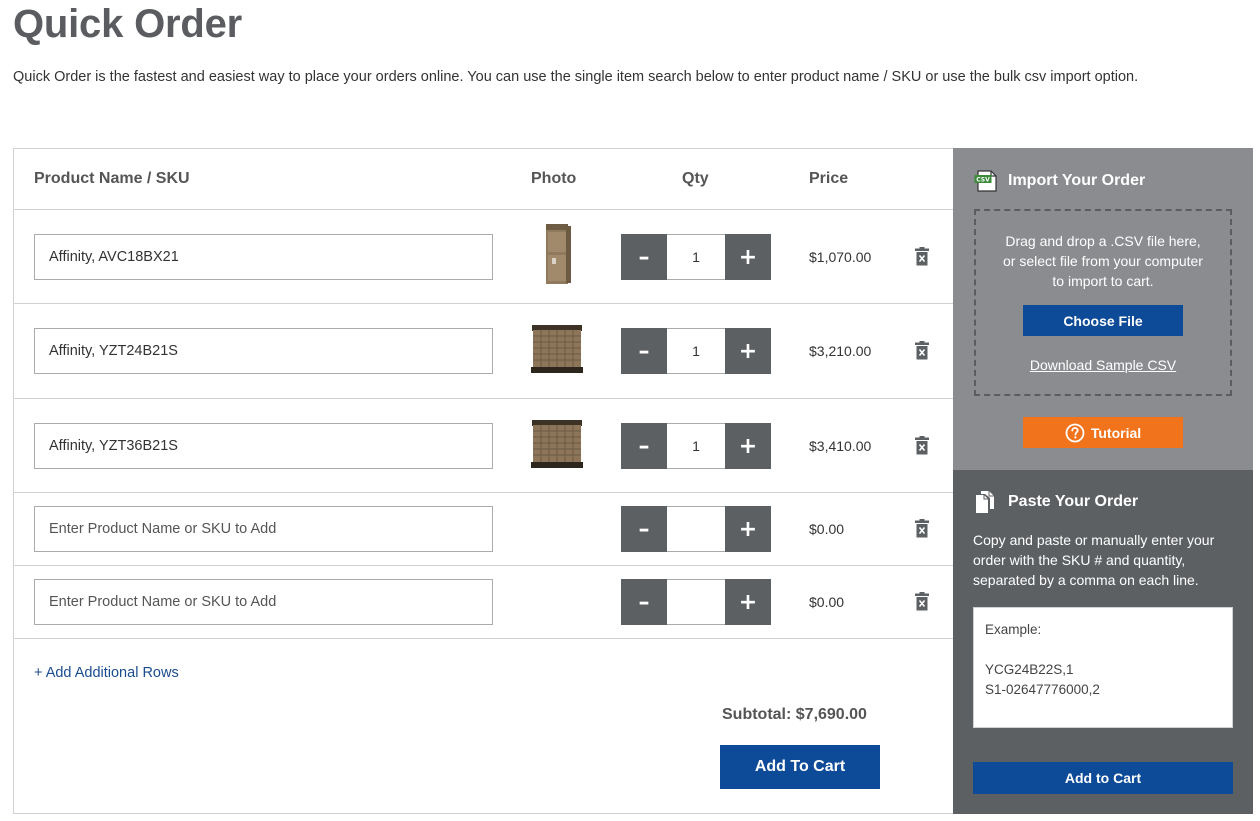 Image resolution: width=1260 pixels, height=821 pixels. What do you see at coordinates (1103, 365) in the screenshot?
I see `download-sample-csv-link: Download Sample CSV` at bounding box center [1103, 365].